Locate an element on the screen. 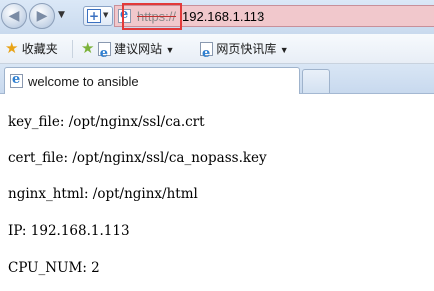 The image size is (434, 291). suggested-sites-button: ★ 建议网站 ▼ is located at coordinates (128, 51).